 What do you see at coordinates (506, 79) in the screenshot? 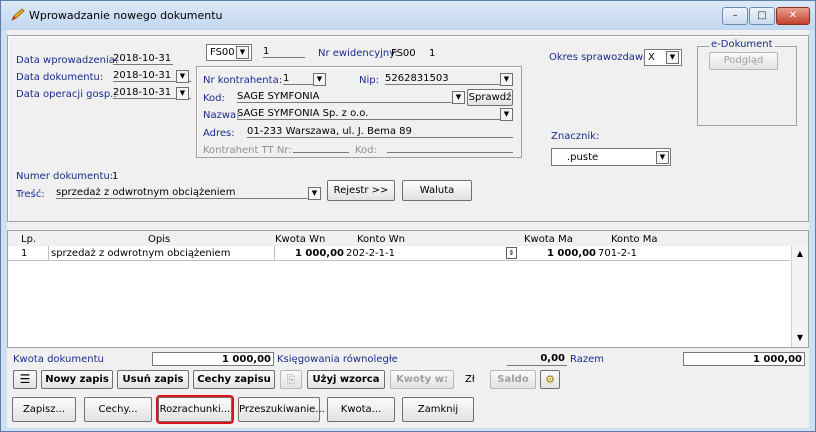
I see `nip-dropdown-icon: ▼` at bounding box center [506, 79].